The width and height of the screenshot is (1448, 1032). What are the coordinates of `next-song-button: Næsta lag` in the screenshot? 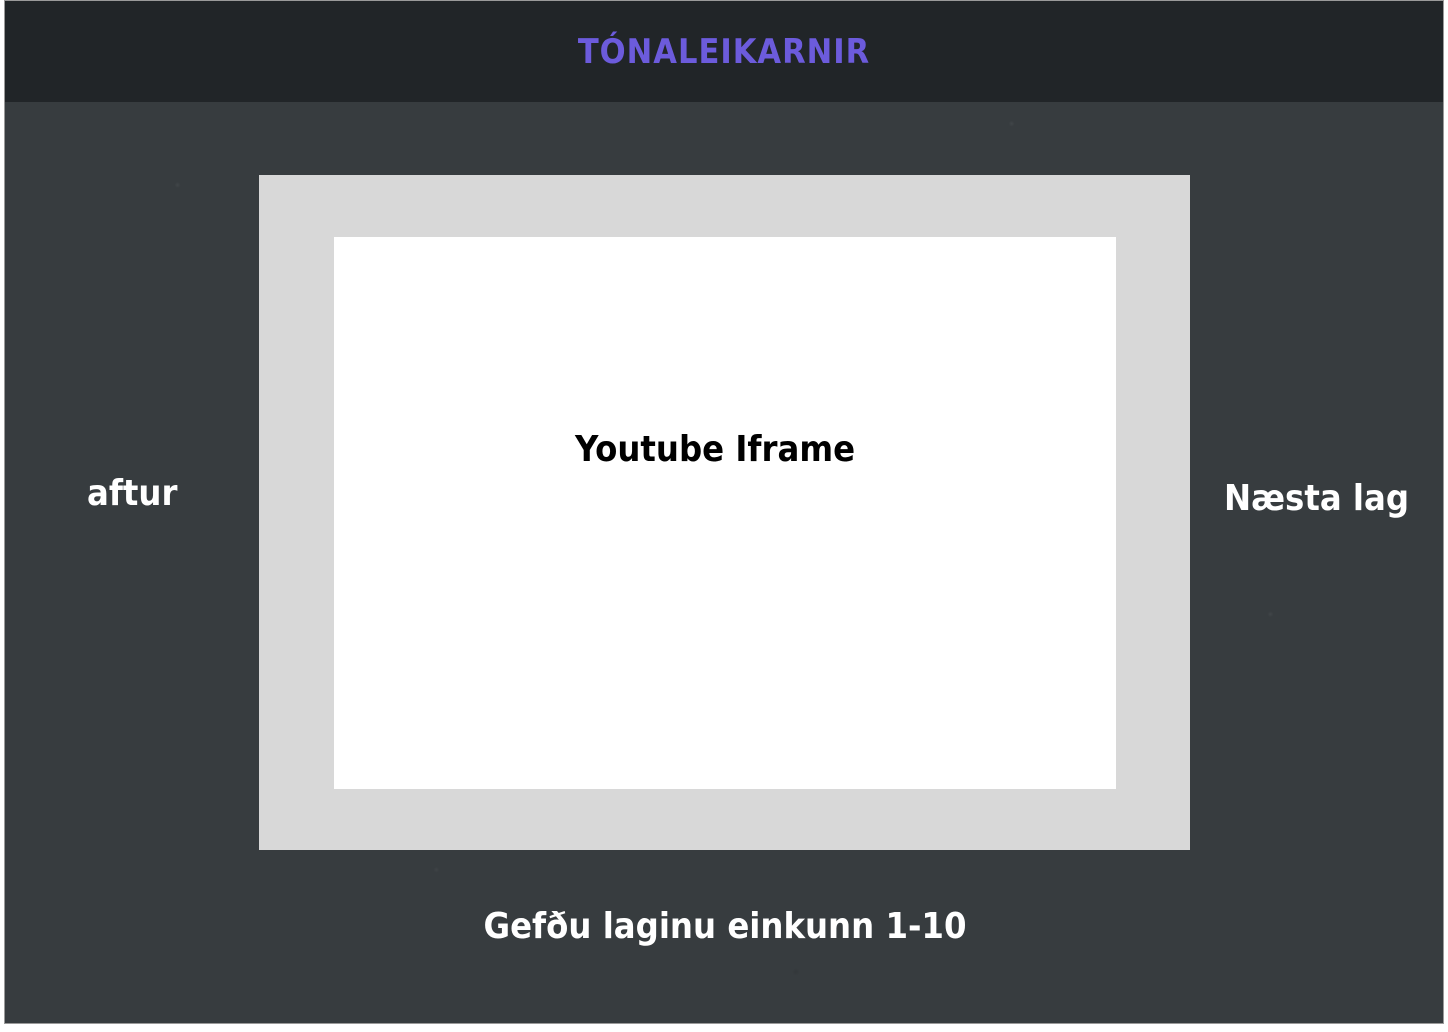 It's located at (1316, 498).